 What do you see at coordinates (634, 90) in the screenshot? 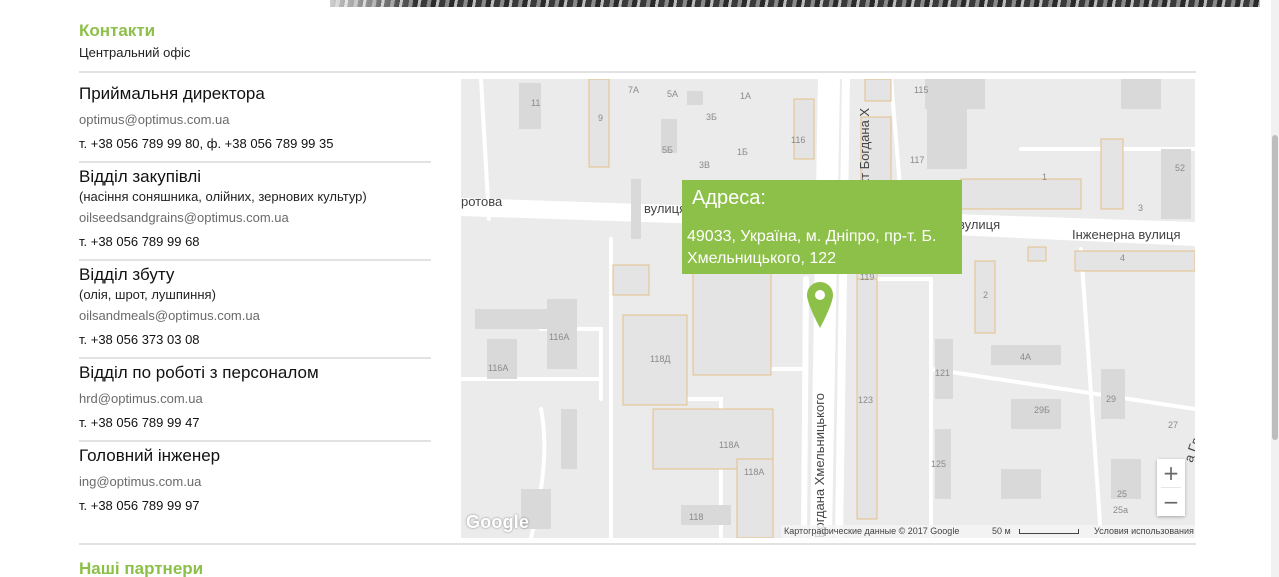
I see `building-label: 7А` at bounding box center [634, 90].